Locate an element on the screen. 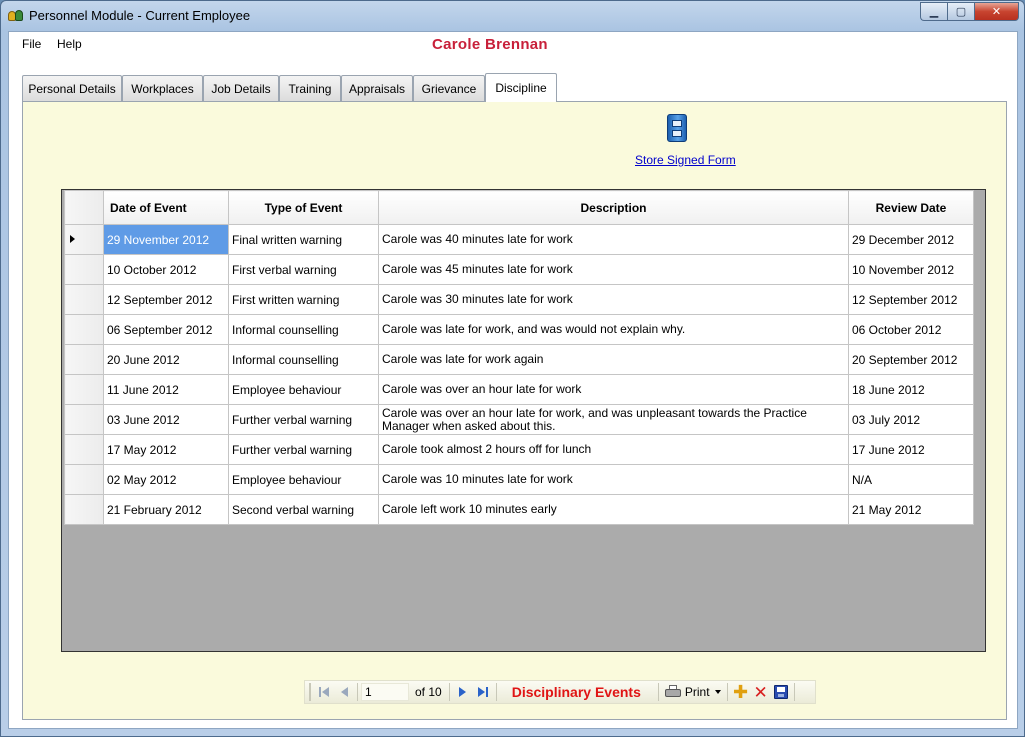  cell-date-of-event: 06 September 2012 is located at coordinates (166, 329).